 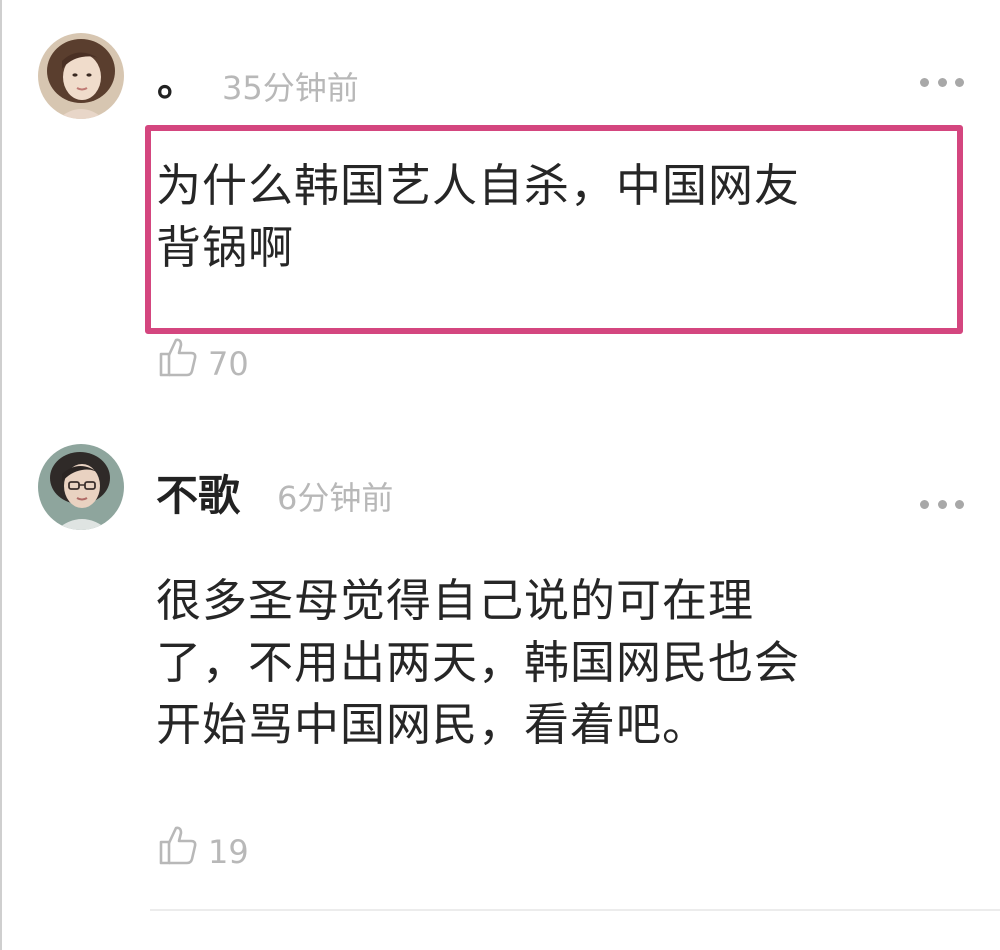 I want to click on comment-text-line: 开始骂中国网民，看着吧。, so click(x=432, y=724).